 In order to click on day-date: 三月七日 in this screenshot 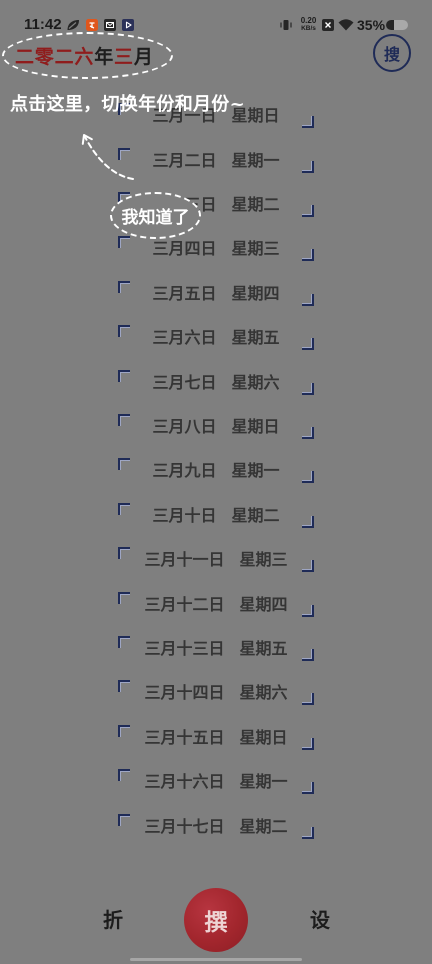, I will do `click(184, 382)`.